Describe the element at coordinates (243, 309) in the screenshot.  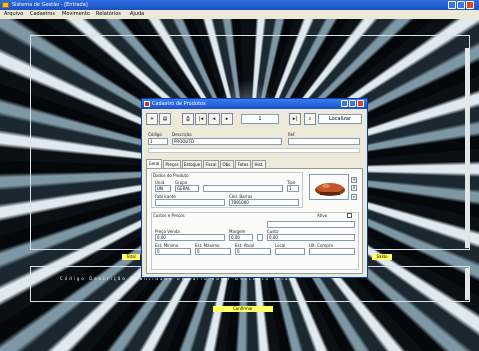
I see `confirm-button: Confirmar` at that location.